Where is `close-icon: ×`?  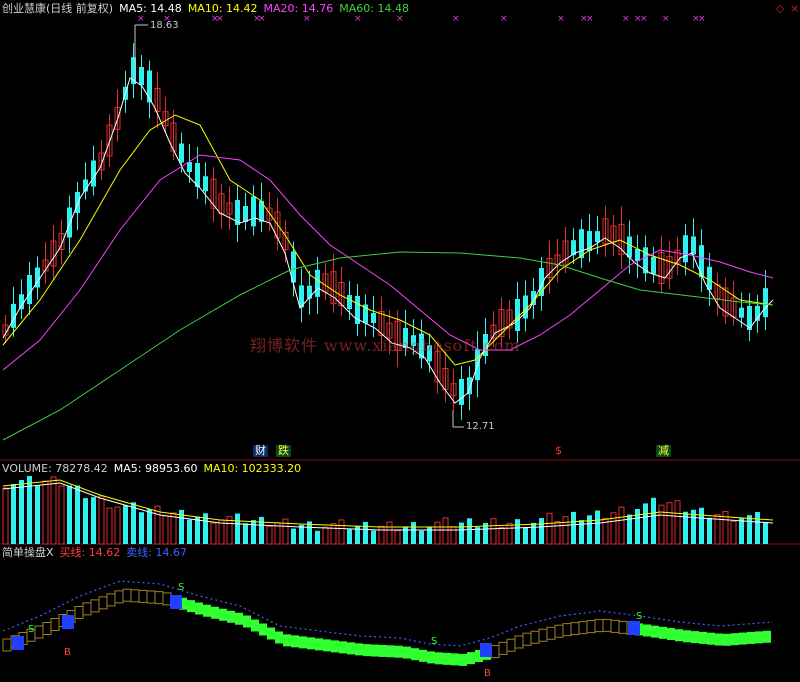 close-icon: × is located at coordinates (794, 8).